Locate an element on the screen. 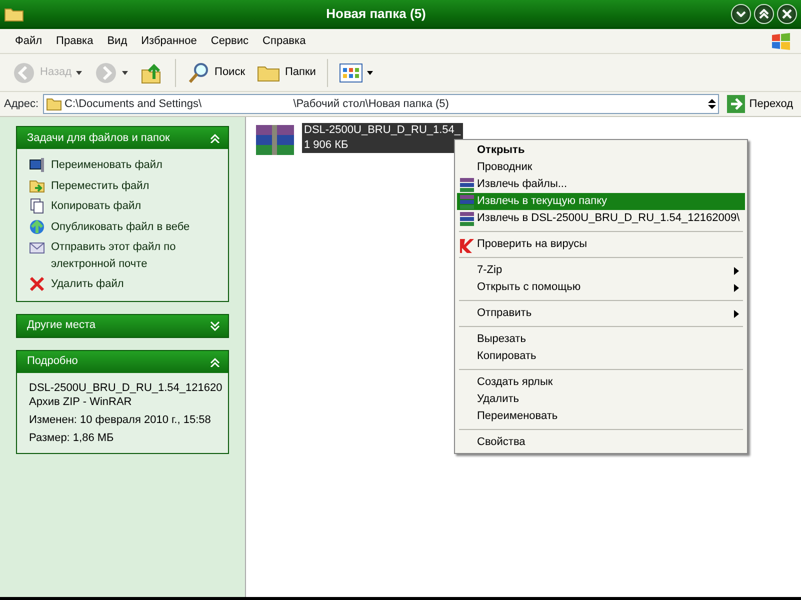  go-button: Переход is located at coordinates (760, 104).